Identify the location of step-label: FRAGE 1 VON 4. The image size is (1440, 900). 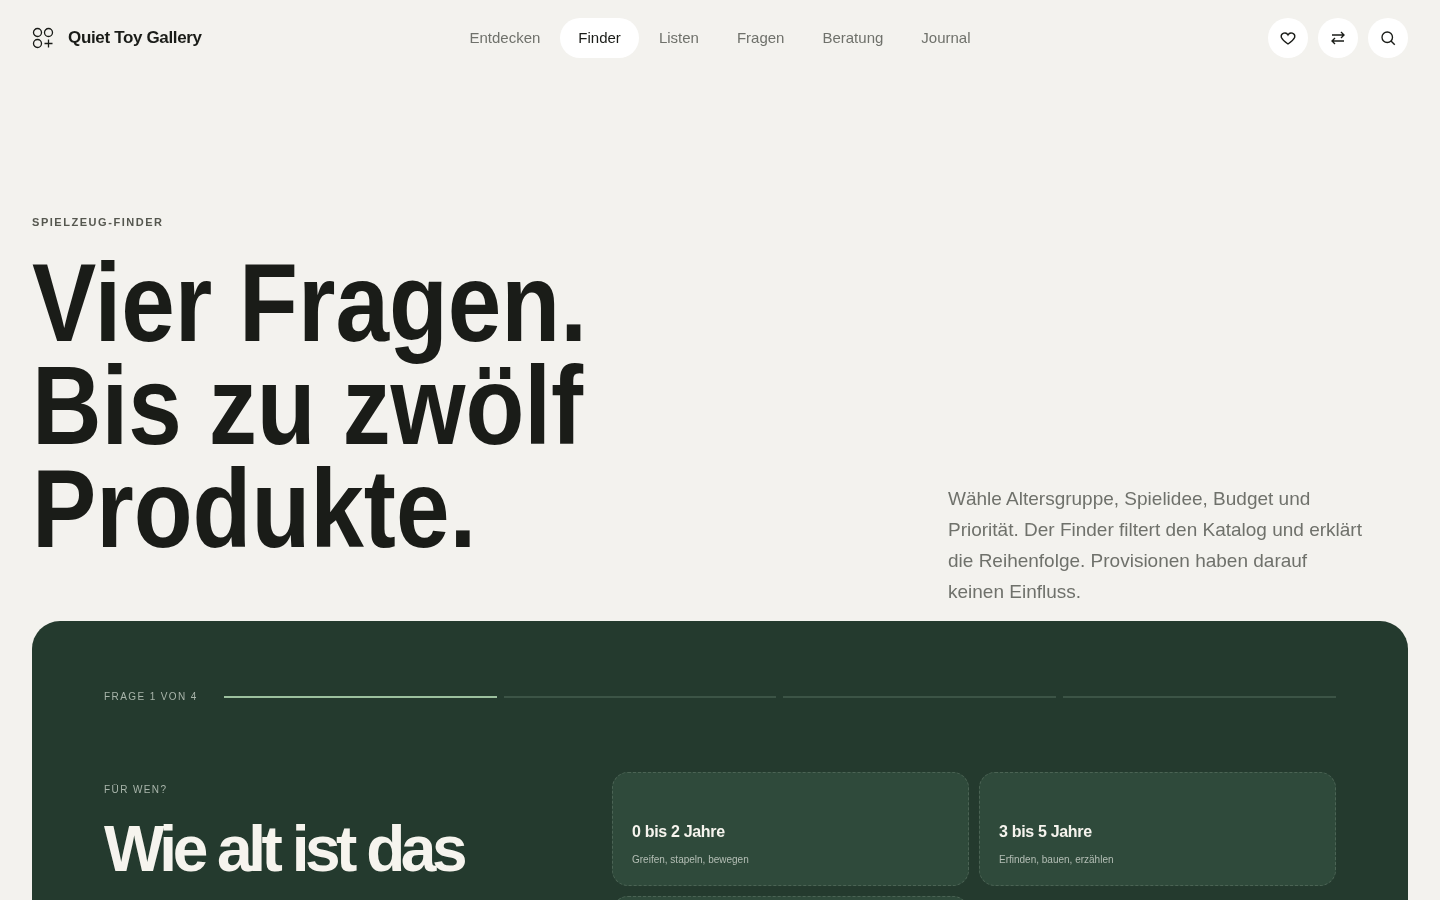
(151, 697).